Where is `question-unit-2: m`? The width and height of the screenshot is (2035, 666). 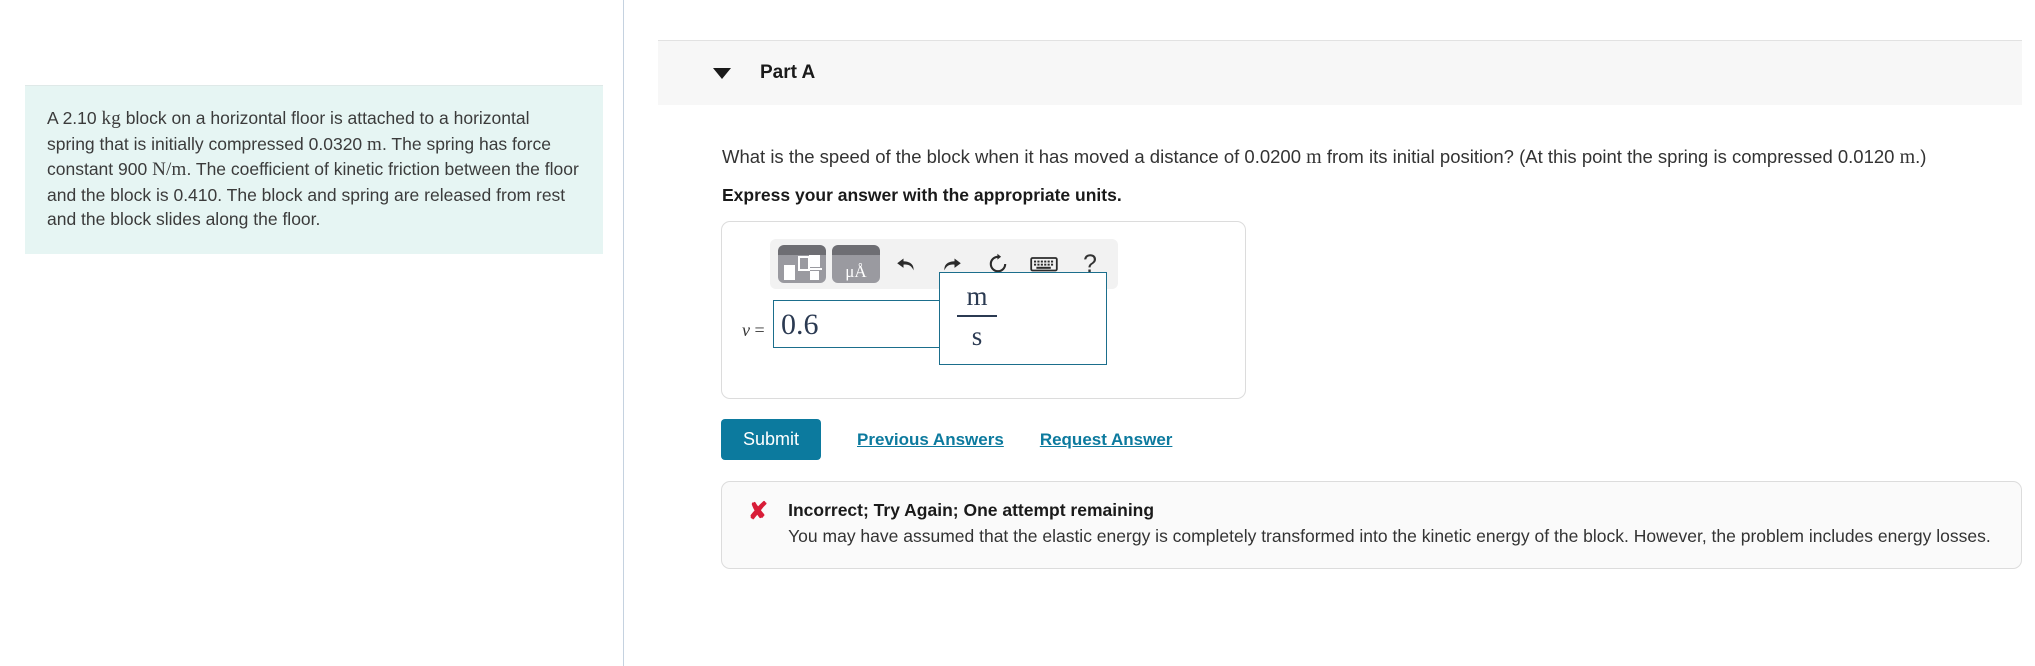 question-unit-2: m is located at coordinates (1907, 157).